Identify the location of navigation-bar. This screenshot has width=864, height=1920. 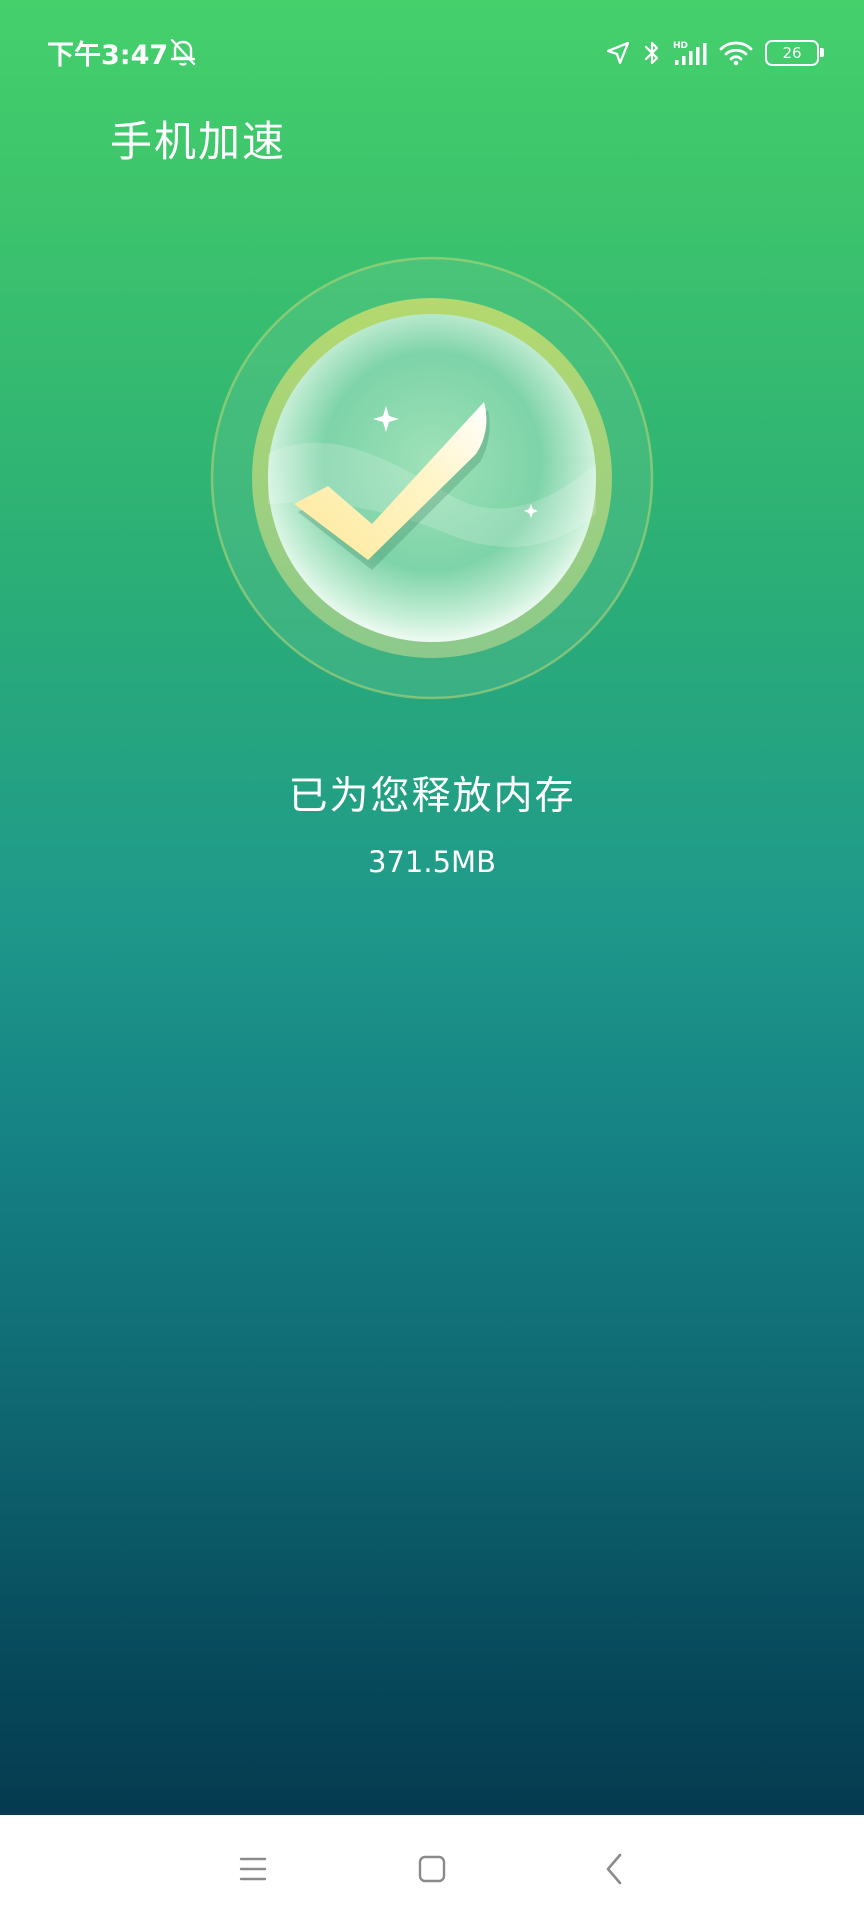
(432, 1867).